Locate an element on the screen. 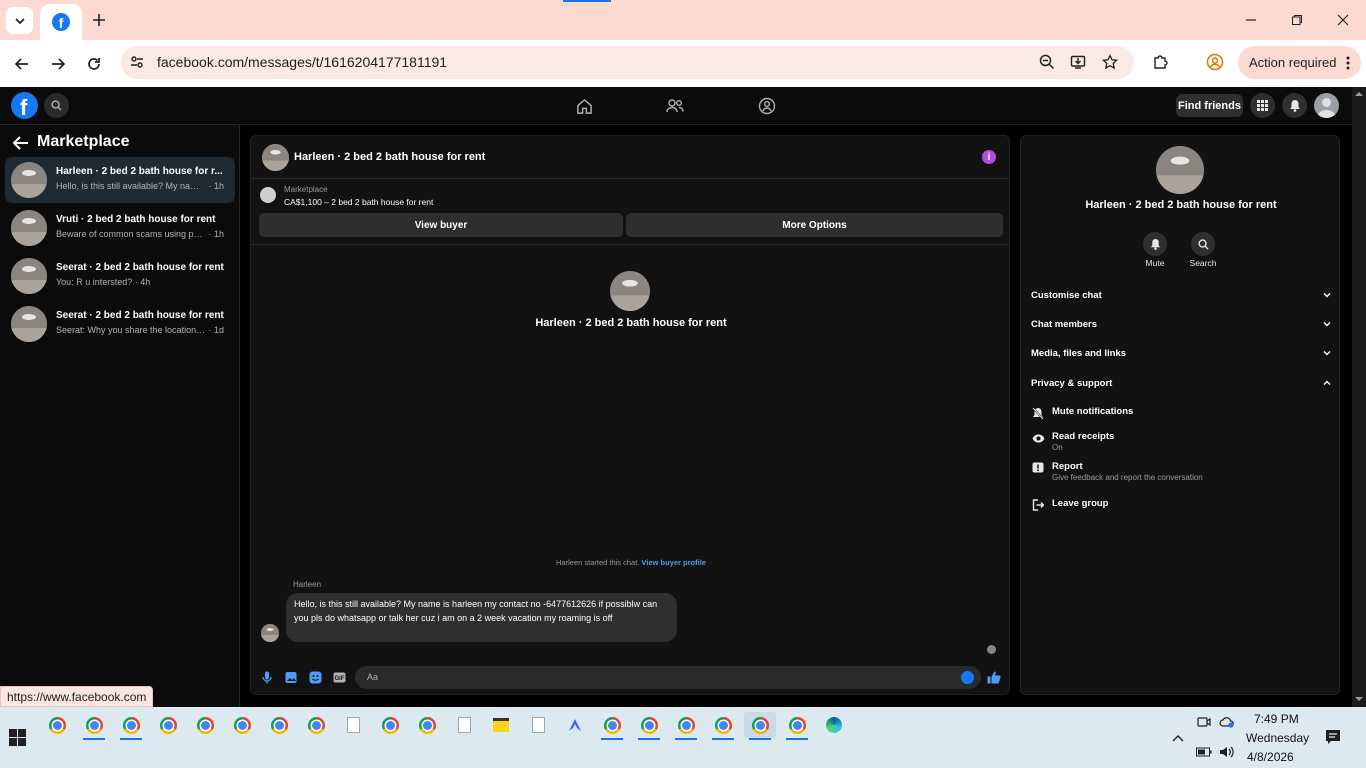 The height and width of the screenshot is (768, 1366). chat-members-section: Chat members is located at coordinates (1181, 327).